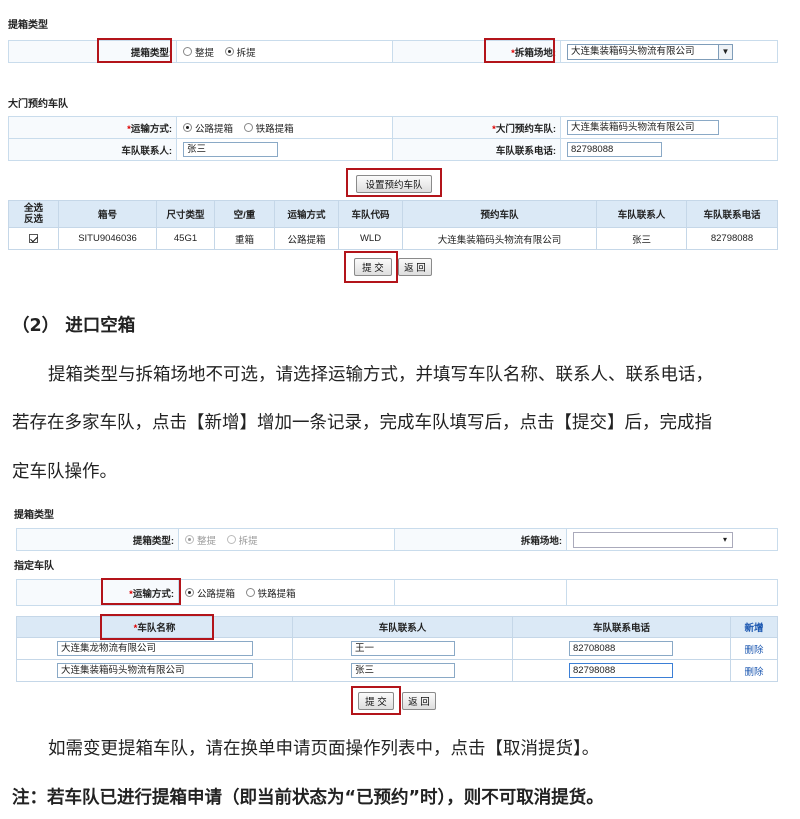  Describe the element at coordinates (380, 375) in the screenshot. I see `paragraph-line-1: 提箱类型与拆箱场地不可选，请选择运输方式，并填写车队名称、联系人、联系电话，` at that location.